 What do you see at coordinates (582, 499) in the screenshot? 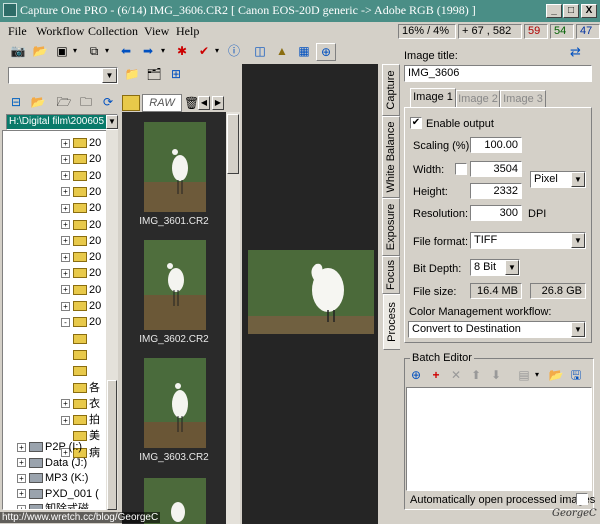
I see `auto-open-checkbox` at bounding box center [582, 499].